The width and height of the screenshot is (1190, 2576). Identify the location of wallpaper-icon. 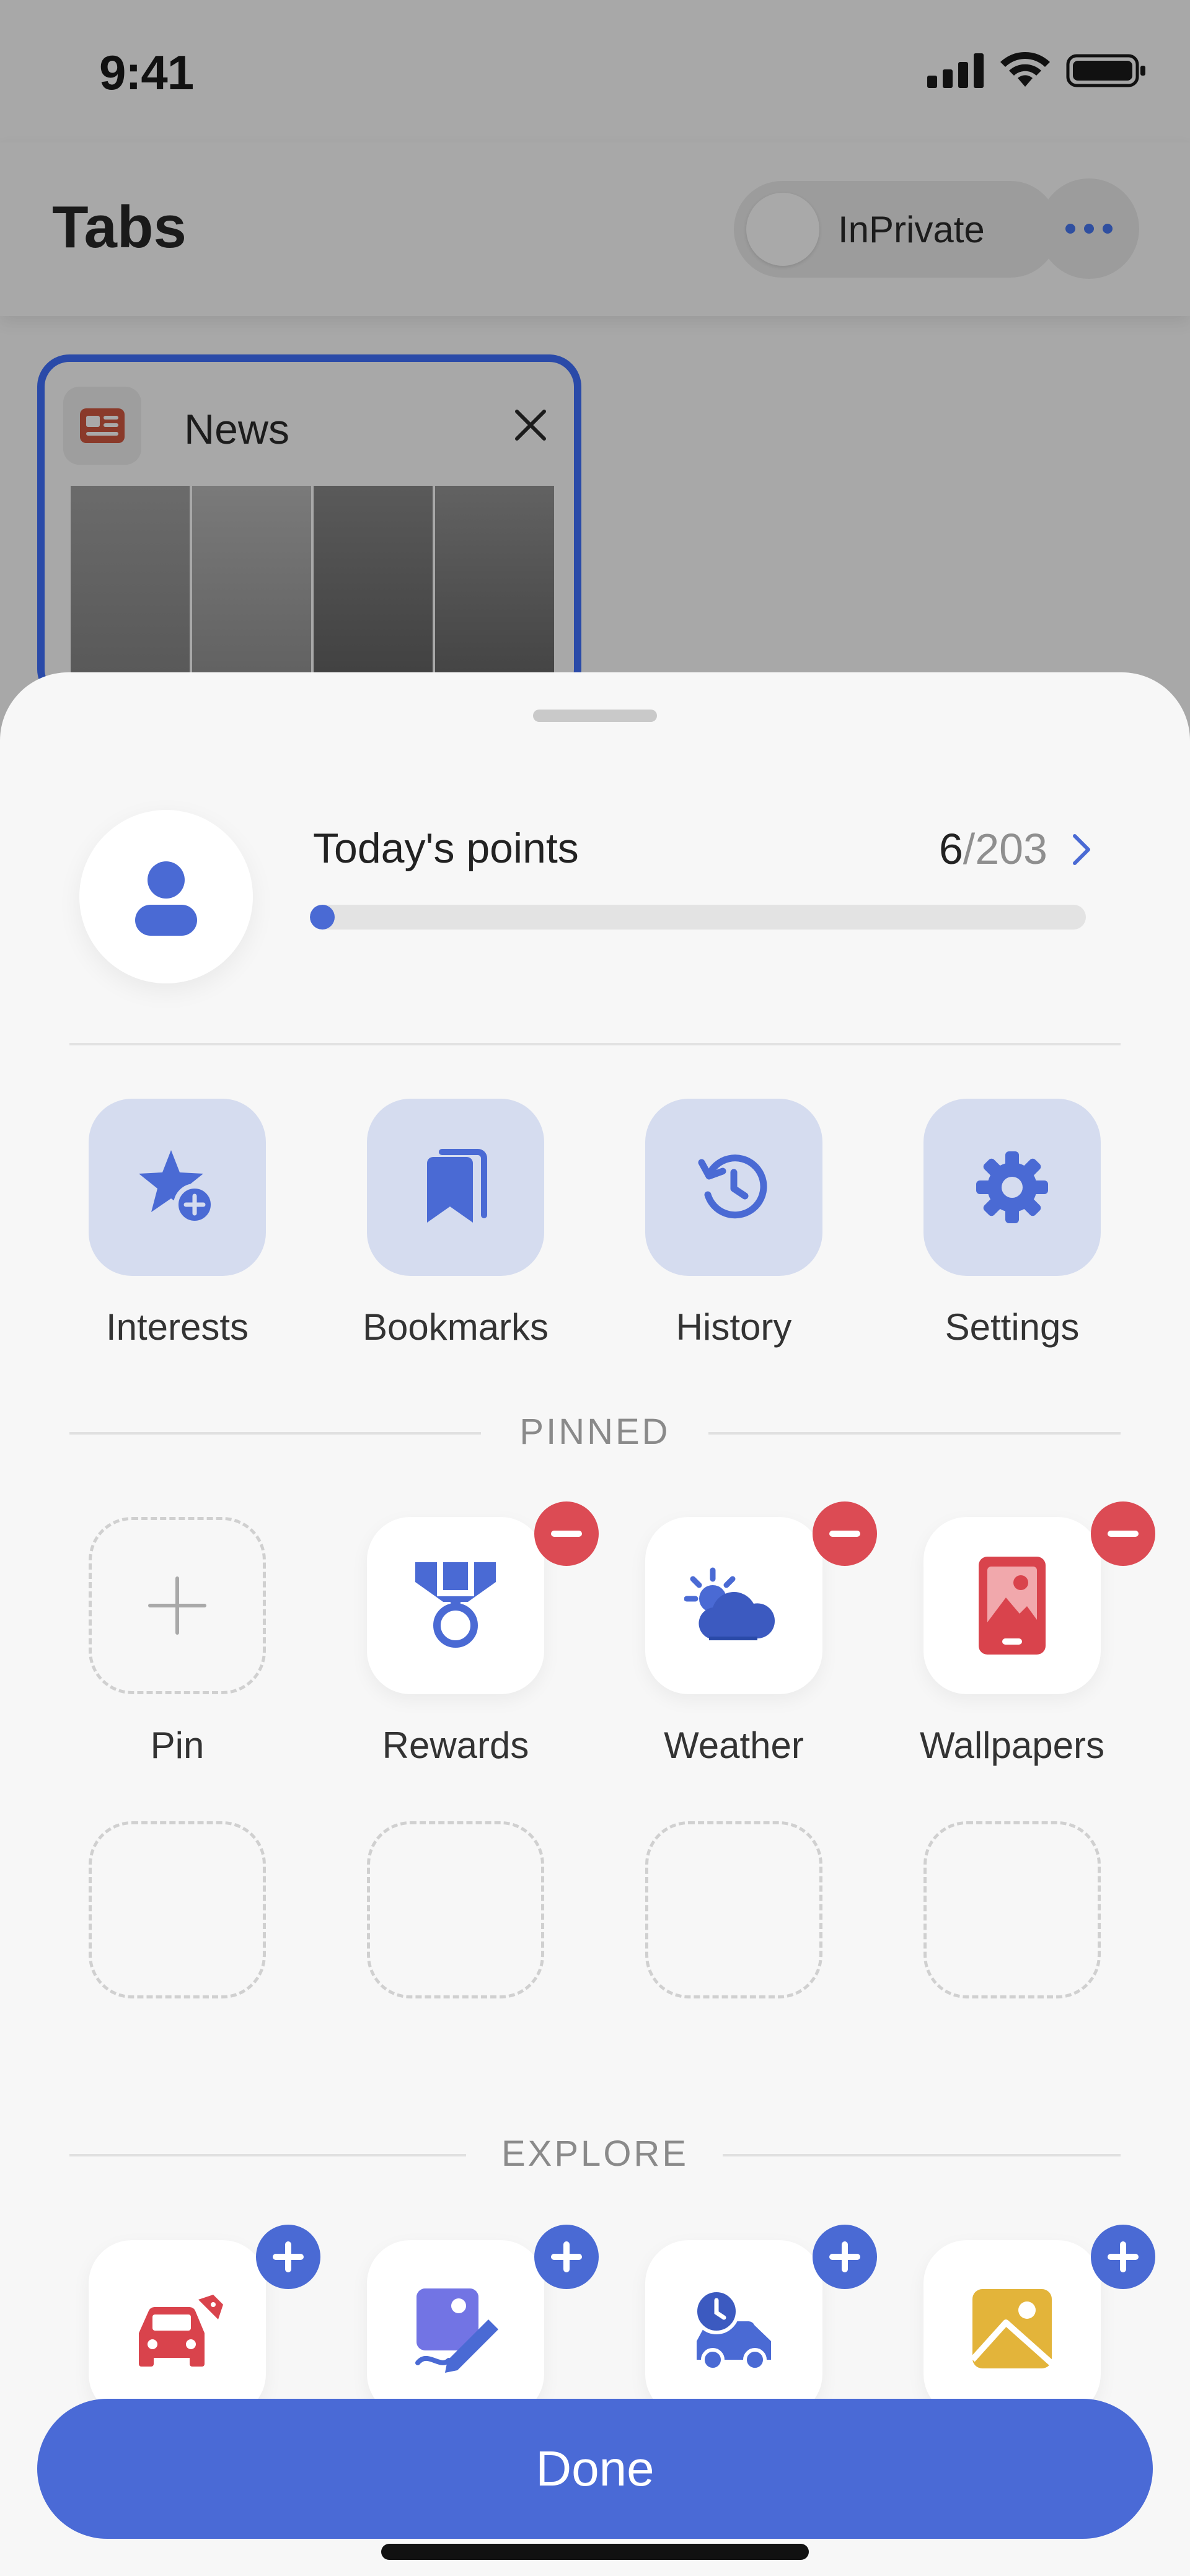
(1012, 1606).